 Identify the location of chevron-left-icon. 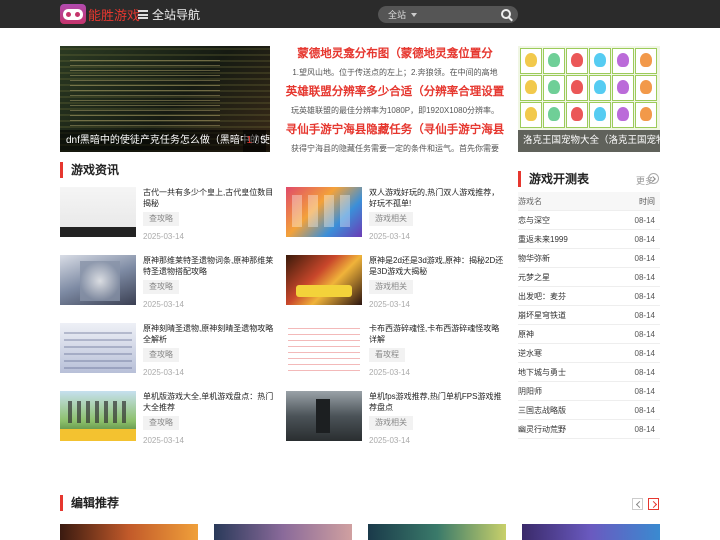
(637, 504).